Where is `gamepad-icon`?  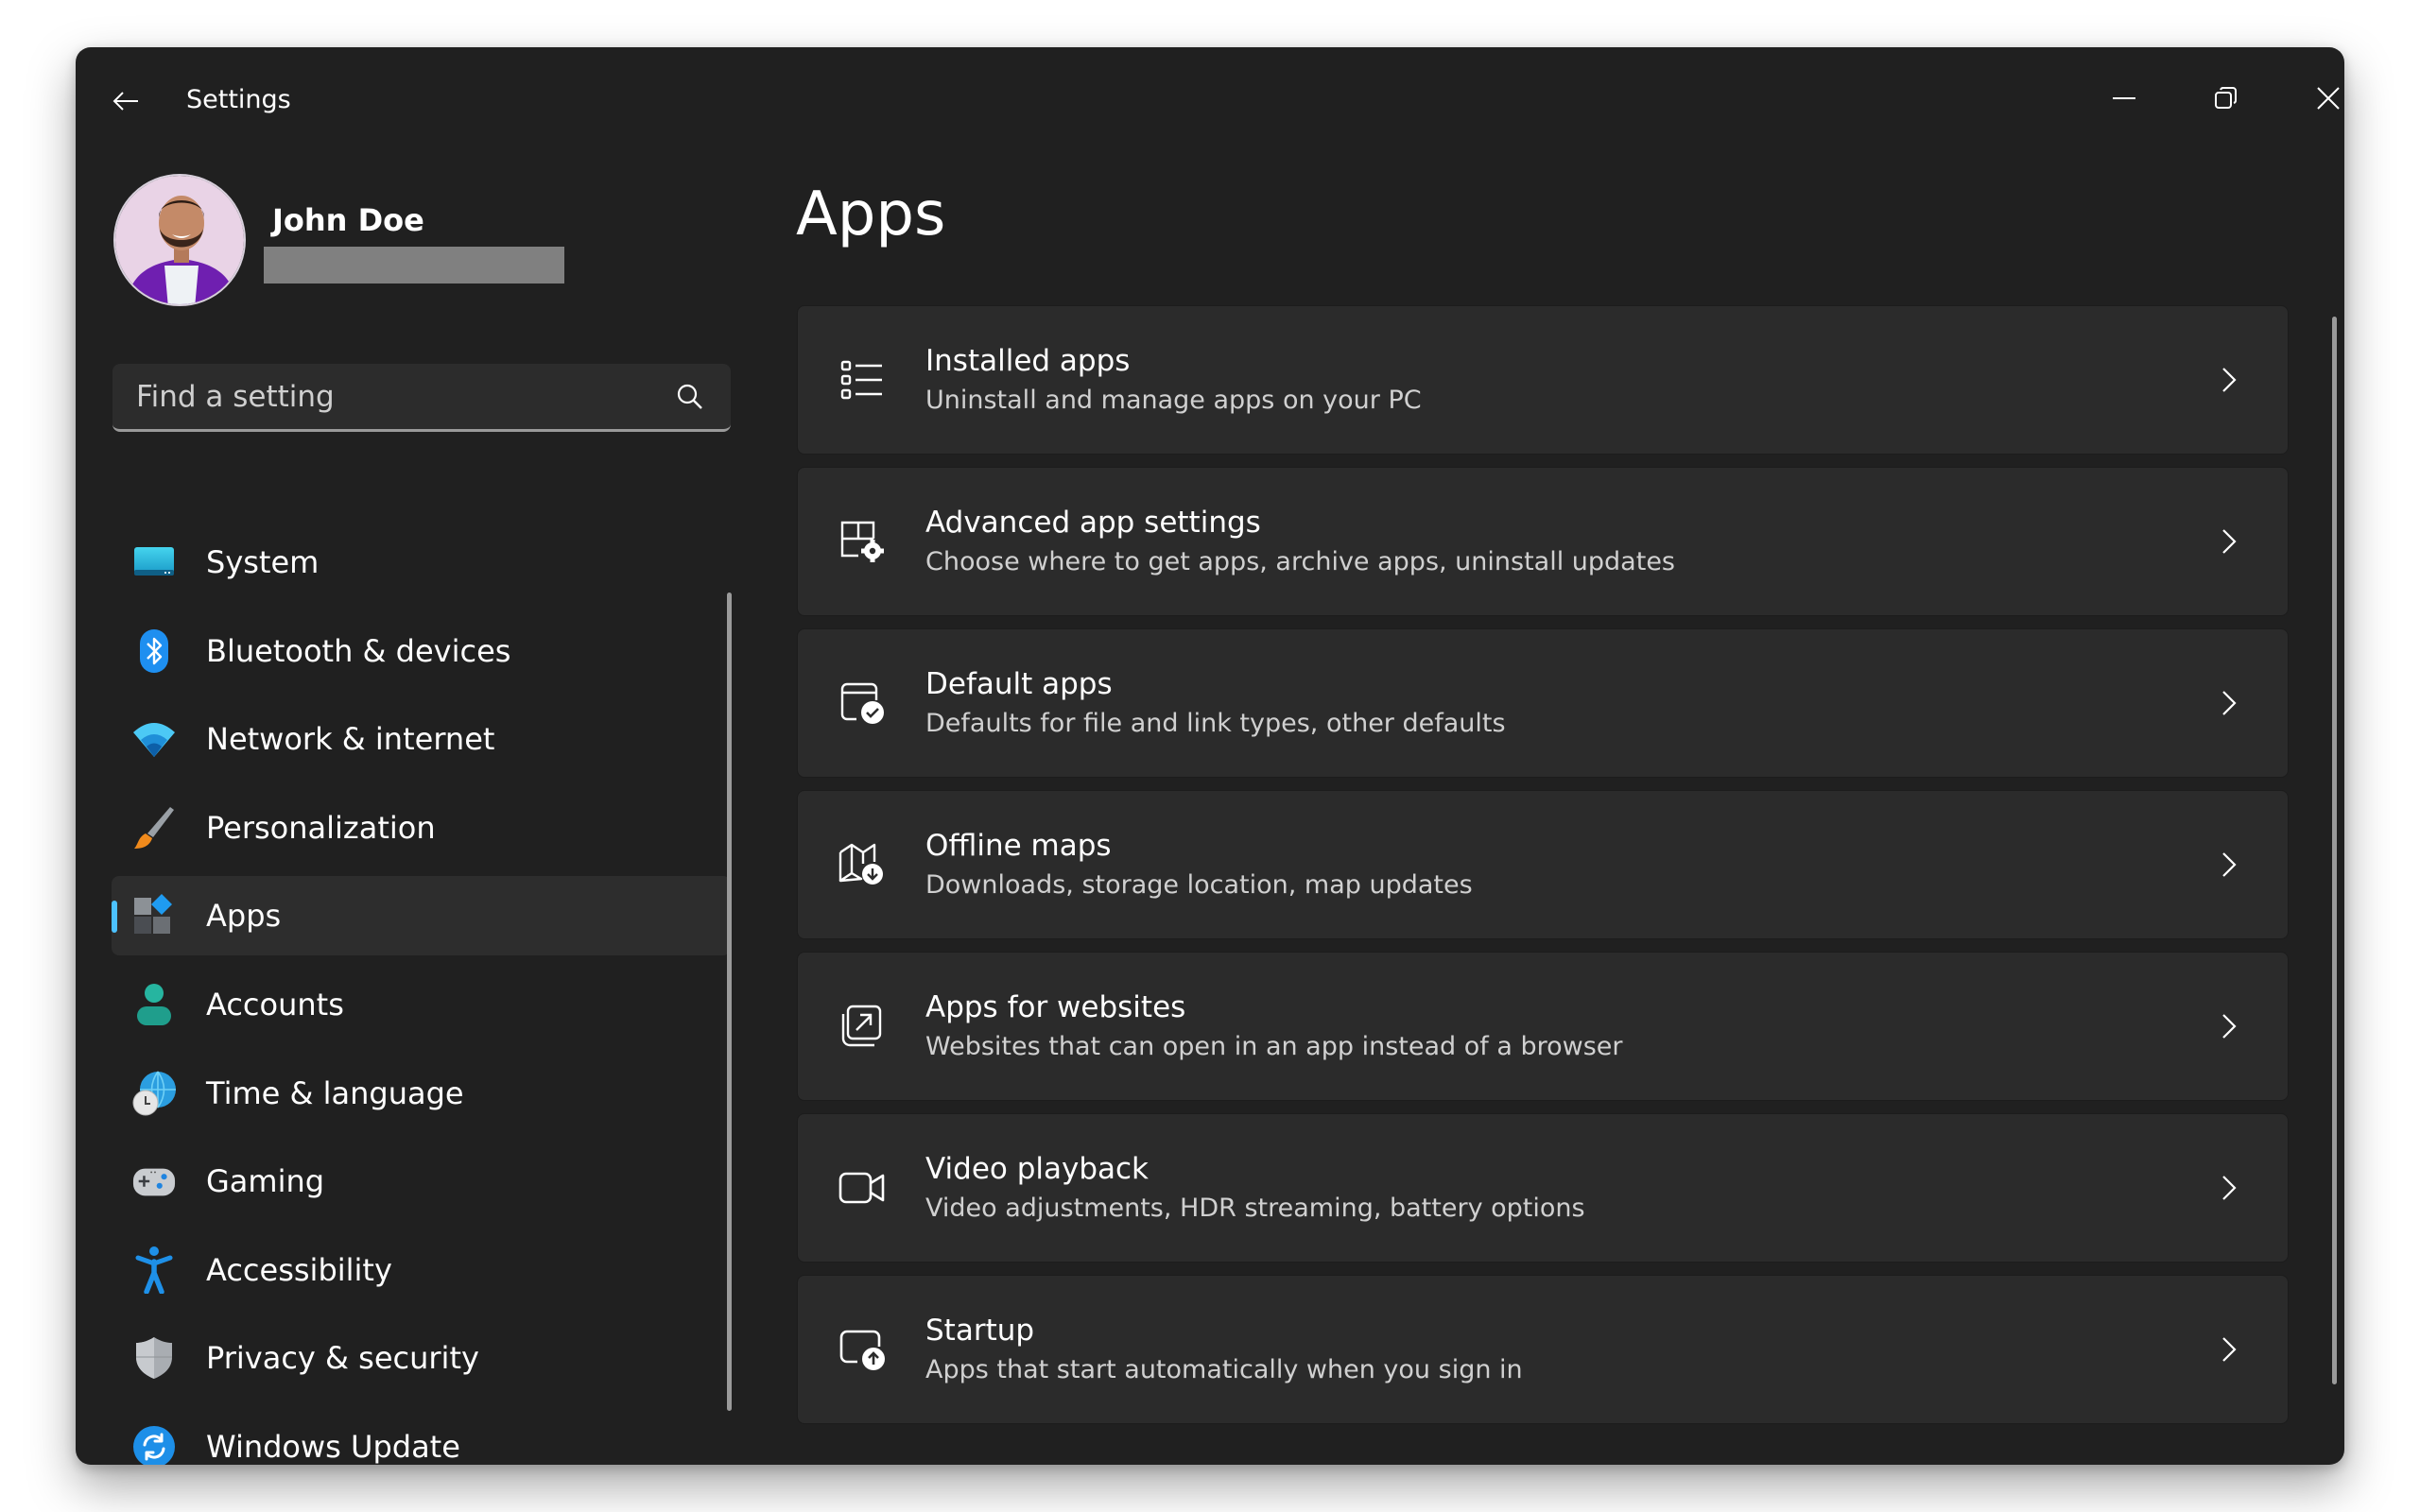 gamepad-icon is located at coordinates (154, 1181).